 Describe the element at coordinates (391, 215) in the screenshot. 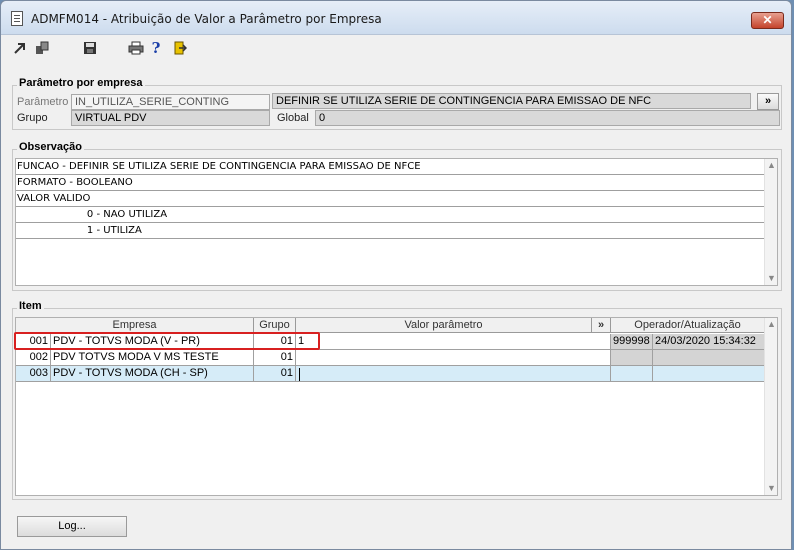

I see `observacao-line: 0 - NAO UTILIZA` at that location.